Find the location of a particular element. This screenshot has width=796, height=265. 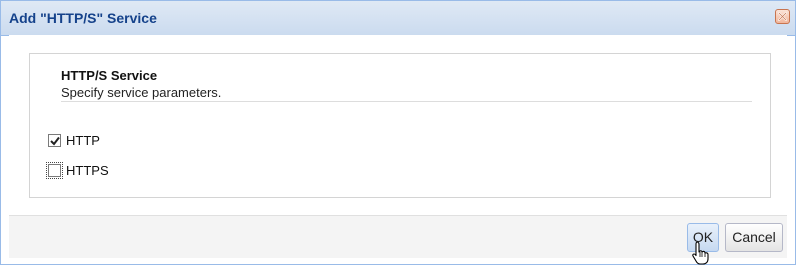

close-button is located at coordinates (782, 16).